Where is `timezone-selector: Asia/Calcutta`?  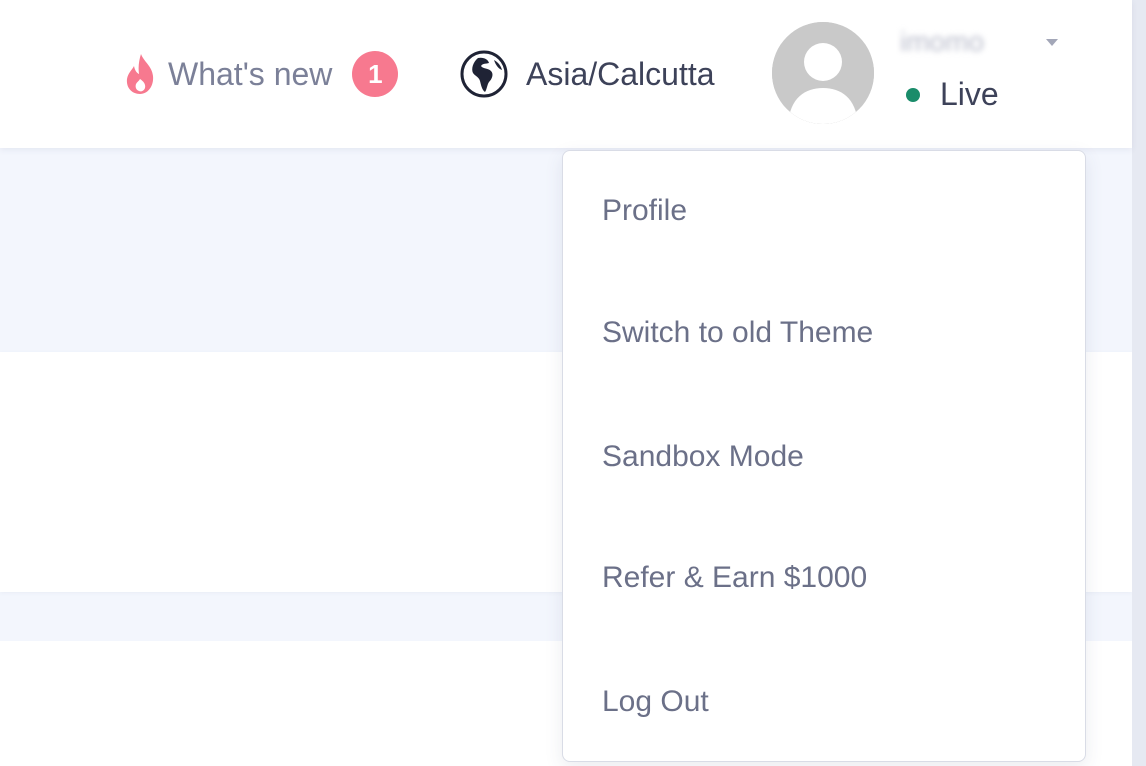
timezone-selector: Asia/Calcutta is located at coordinates (586, 74).